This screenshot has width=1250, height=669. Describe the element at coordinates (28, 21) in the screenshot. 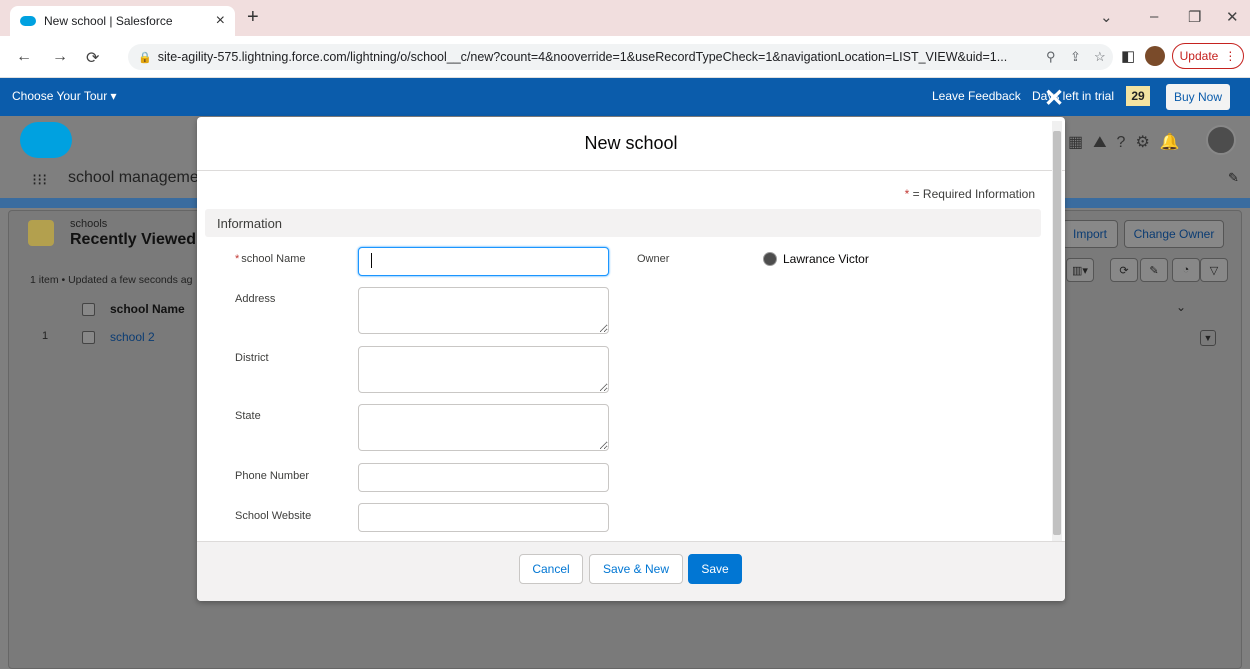

I see `salesforce-favicon-icon` at that location.